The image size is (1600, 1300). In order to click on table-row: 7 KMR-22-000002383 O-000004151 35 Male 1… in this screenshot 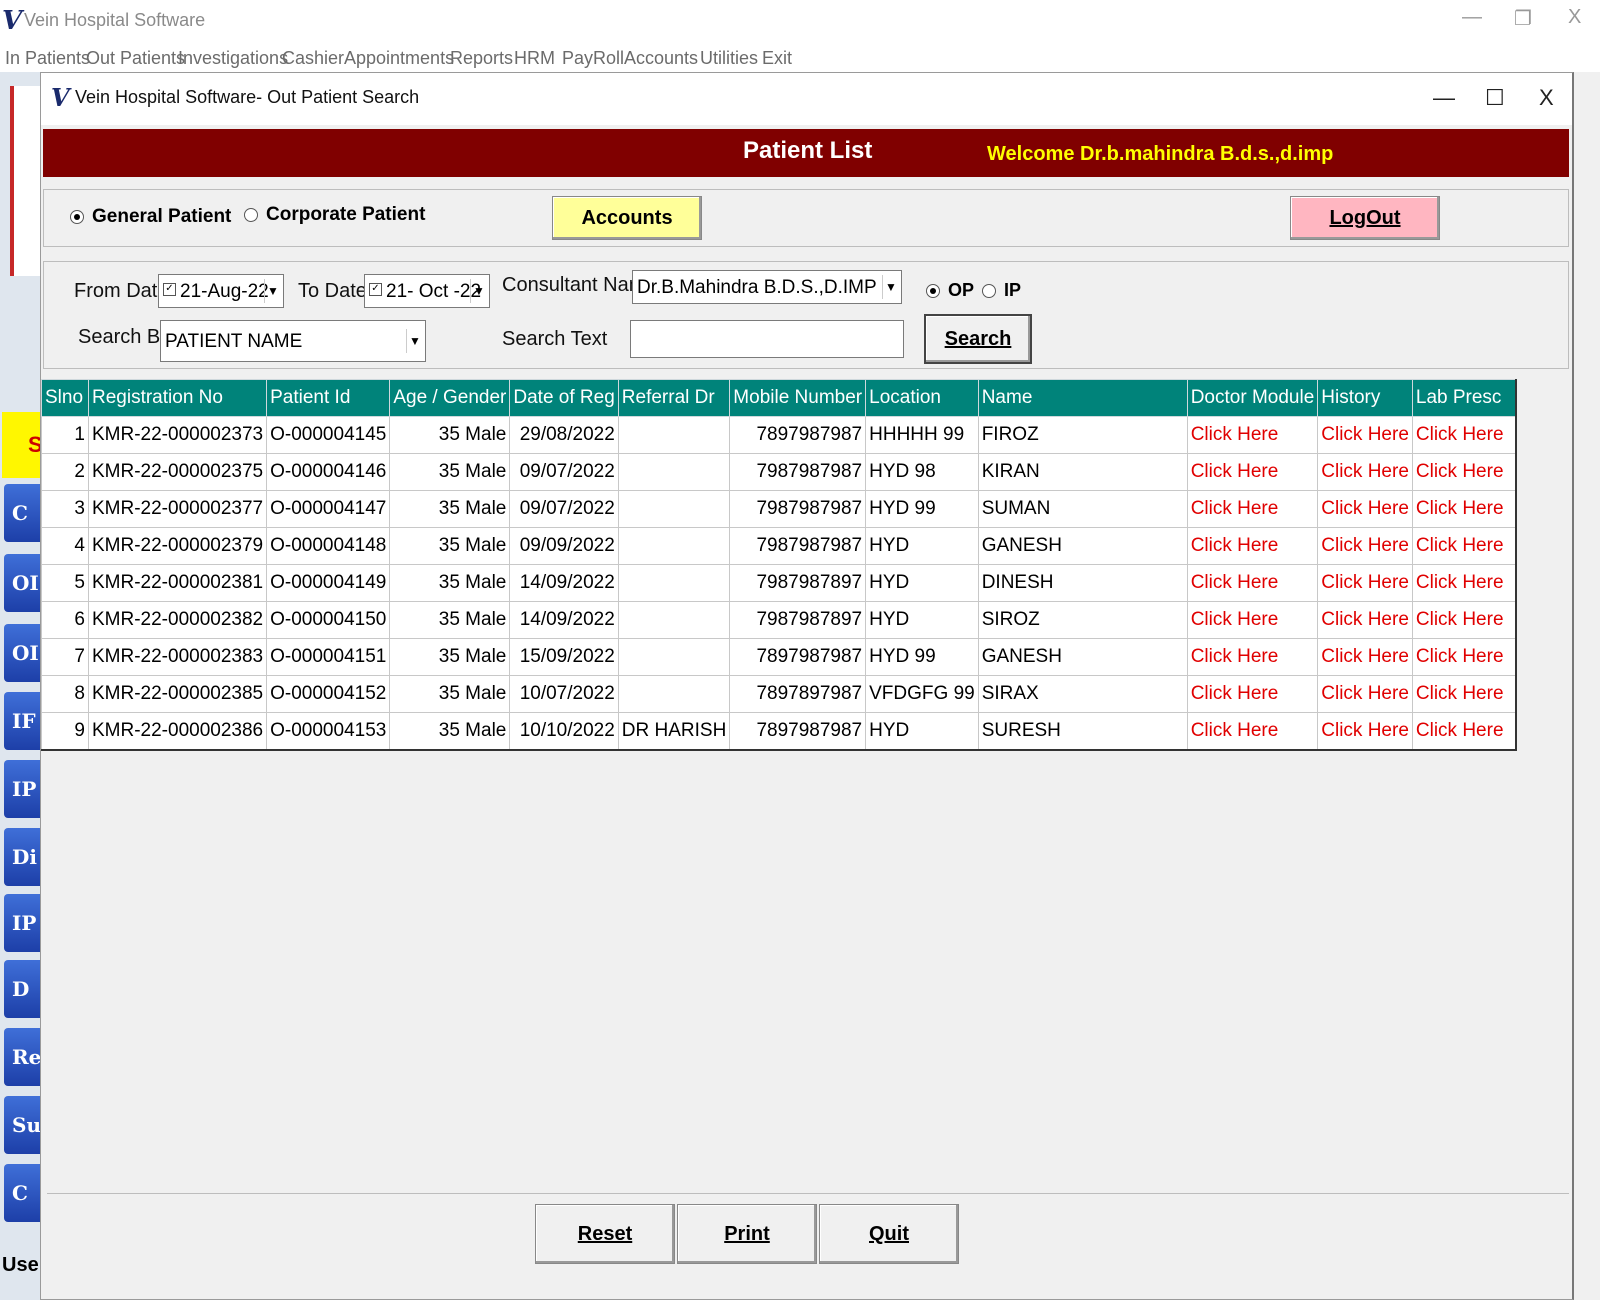, I will do `click(779, 657)`.